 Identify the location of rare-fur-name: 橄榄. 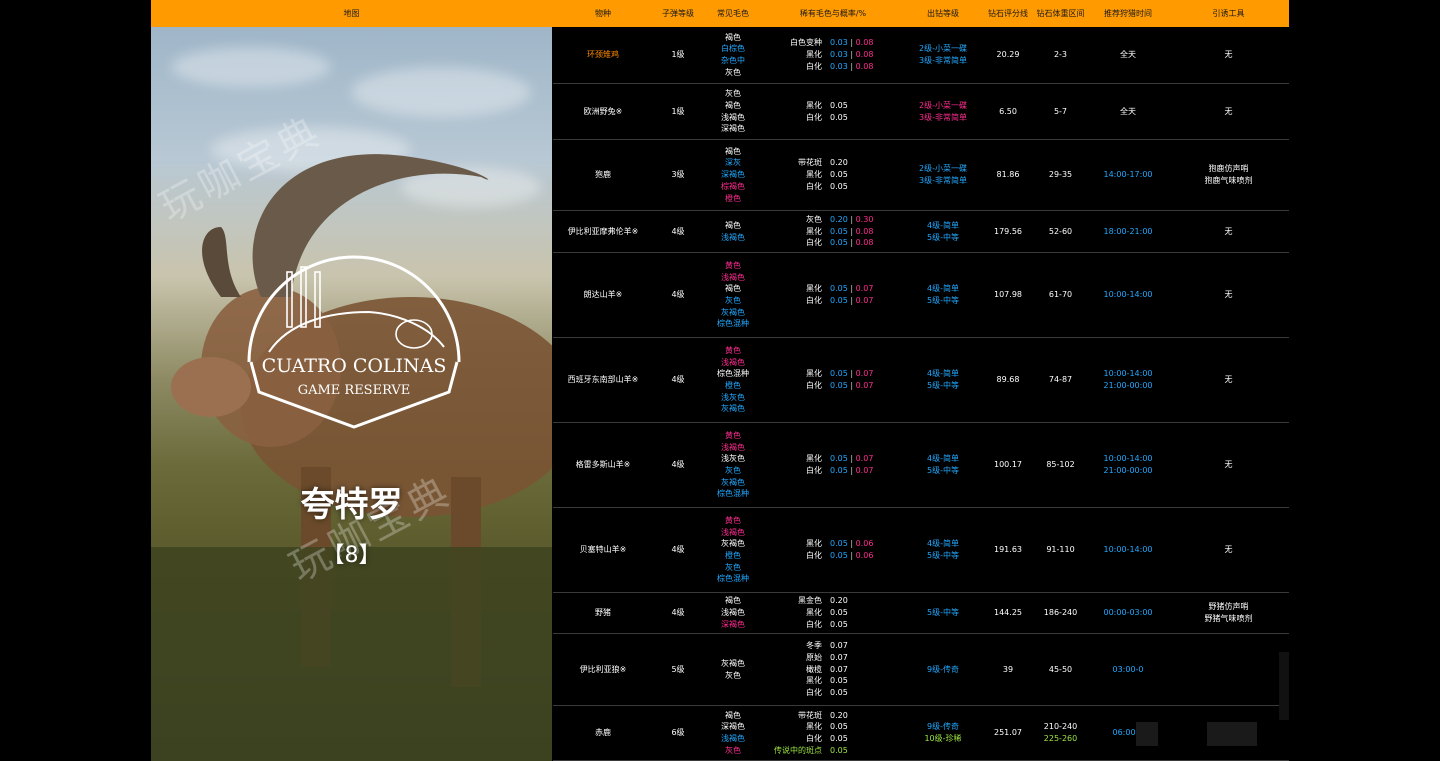
(814, 669).